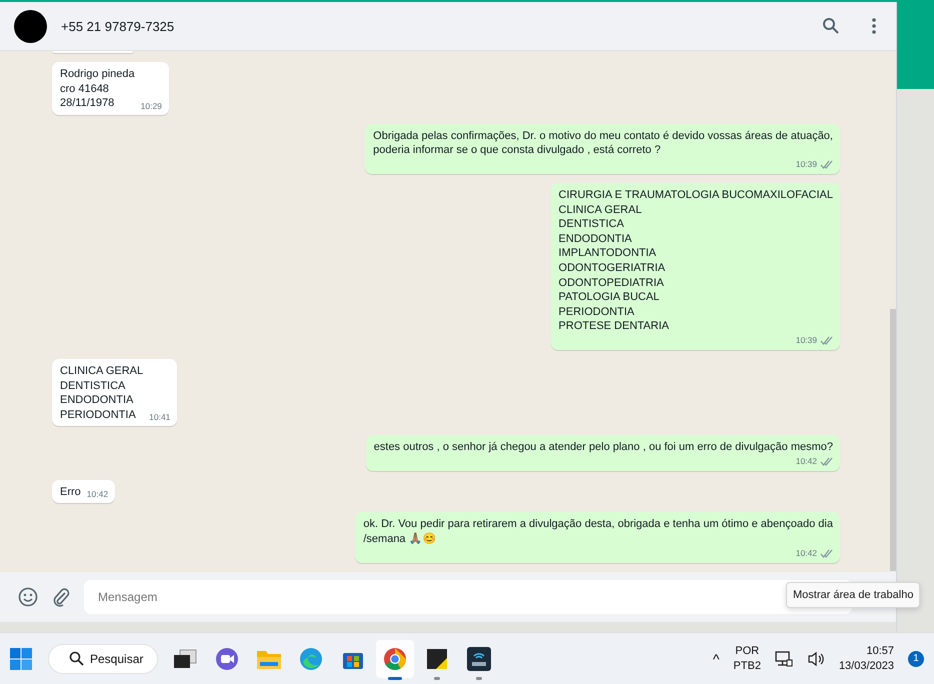  I want to click on language-indicator: POR PTB2, so click(747, 659).